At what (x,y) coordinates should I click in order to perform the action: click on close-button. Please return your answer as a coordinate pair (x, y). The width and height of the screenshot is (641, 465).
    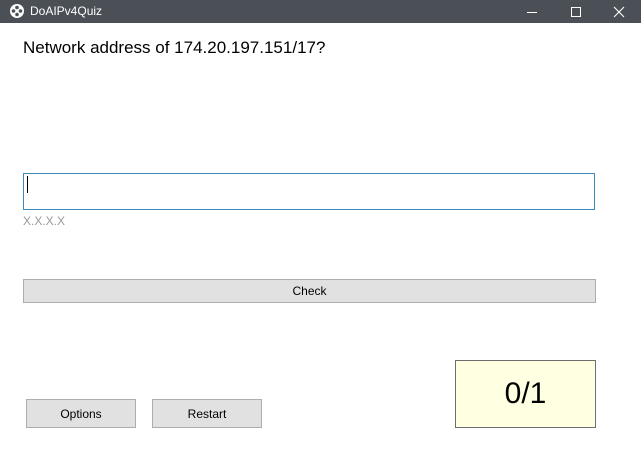
    Looking at the image, I should click on (618, 11).